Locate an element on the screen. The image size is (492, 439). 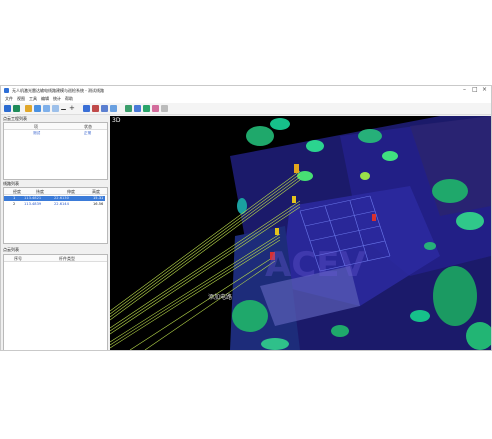
select-icon is located at coordinates (46, 108).